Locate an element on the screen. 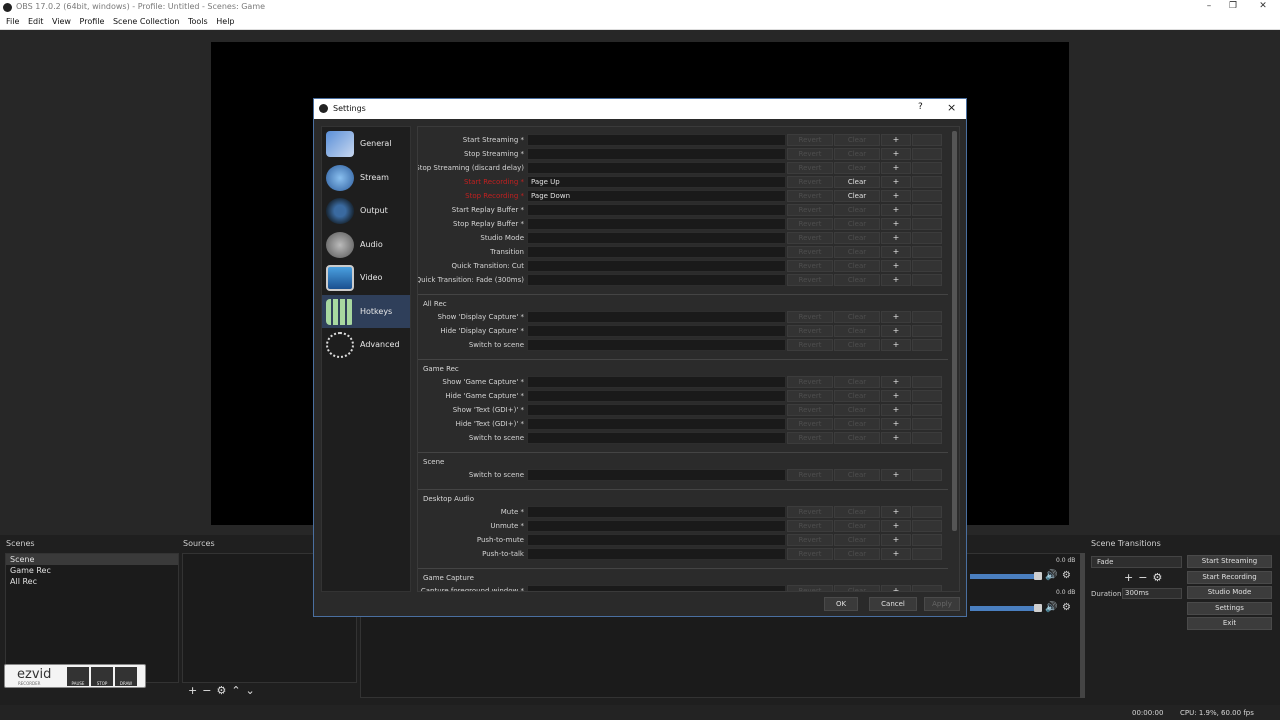 This screenshot has height=720, width=1280. scene-item: All Rec is located at coordinates (92, 581).